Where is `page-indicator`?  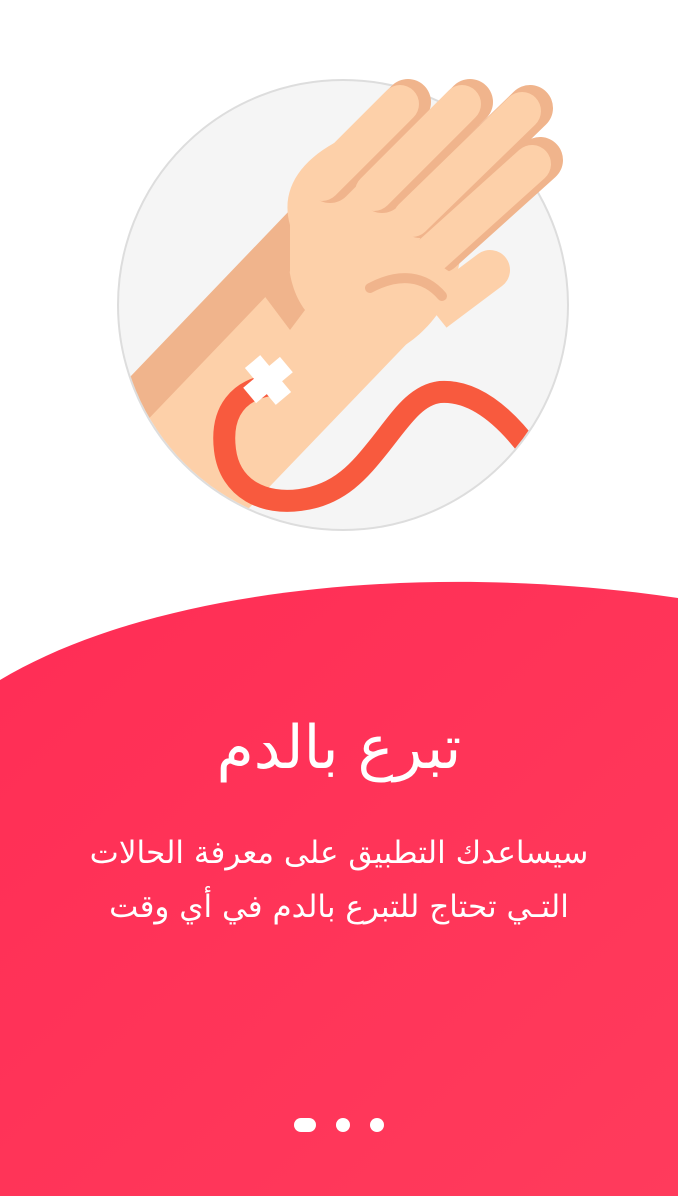 page-indicator is located at coordinates (339, 1125).